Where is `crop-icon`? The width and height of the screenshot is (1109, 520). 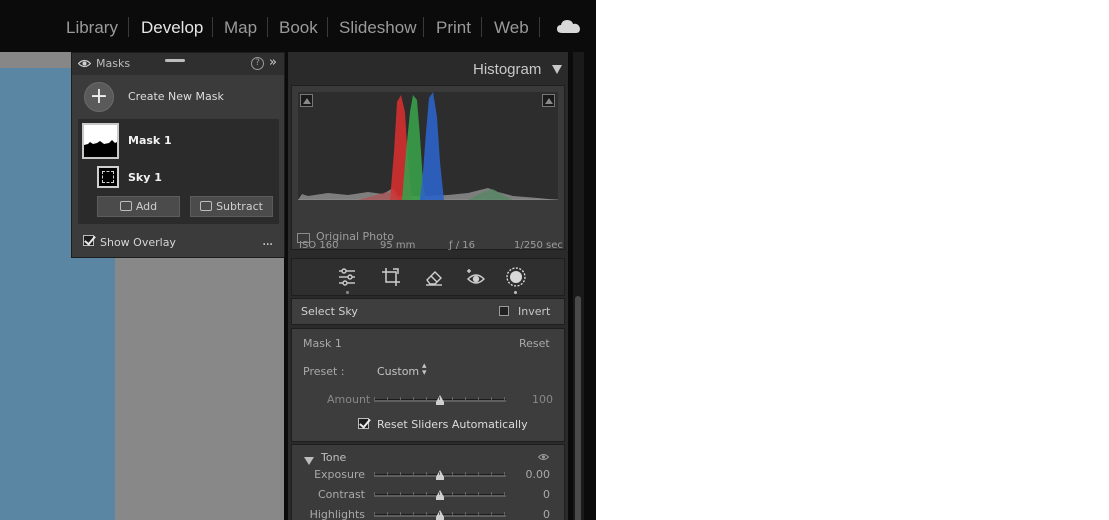
crop-icon is located at coordinates (391, 277).